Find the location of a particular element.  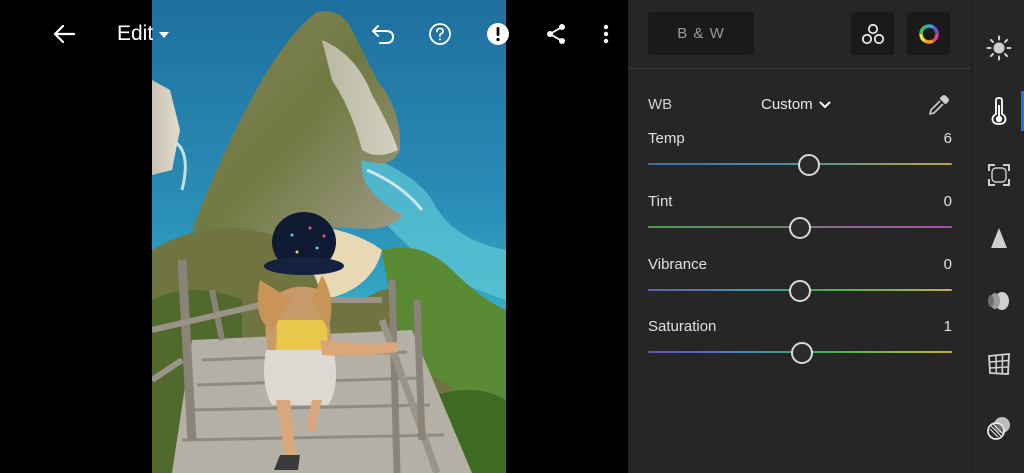

rail-item-optics is located at coordinates (998, 301).